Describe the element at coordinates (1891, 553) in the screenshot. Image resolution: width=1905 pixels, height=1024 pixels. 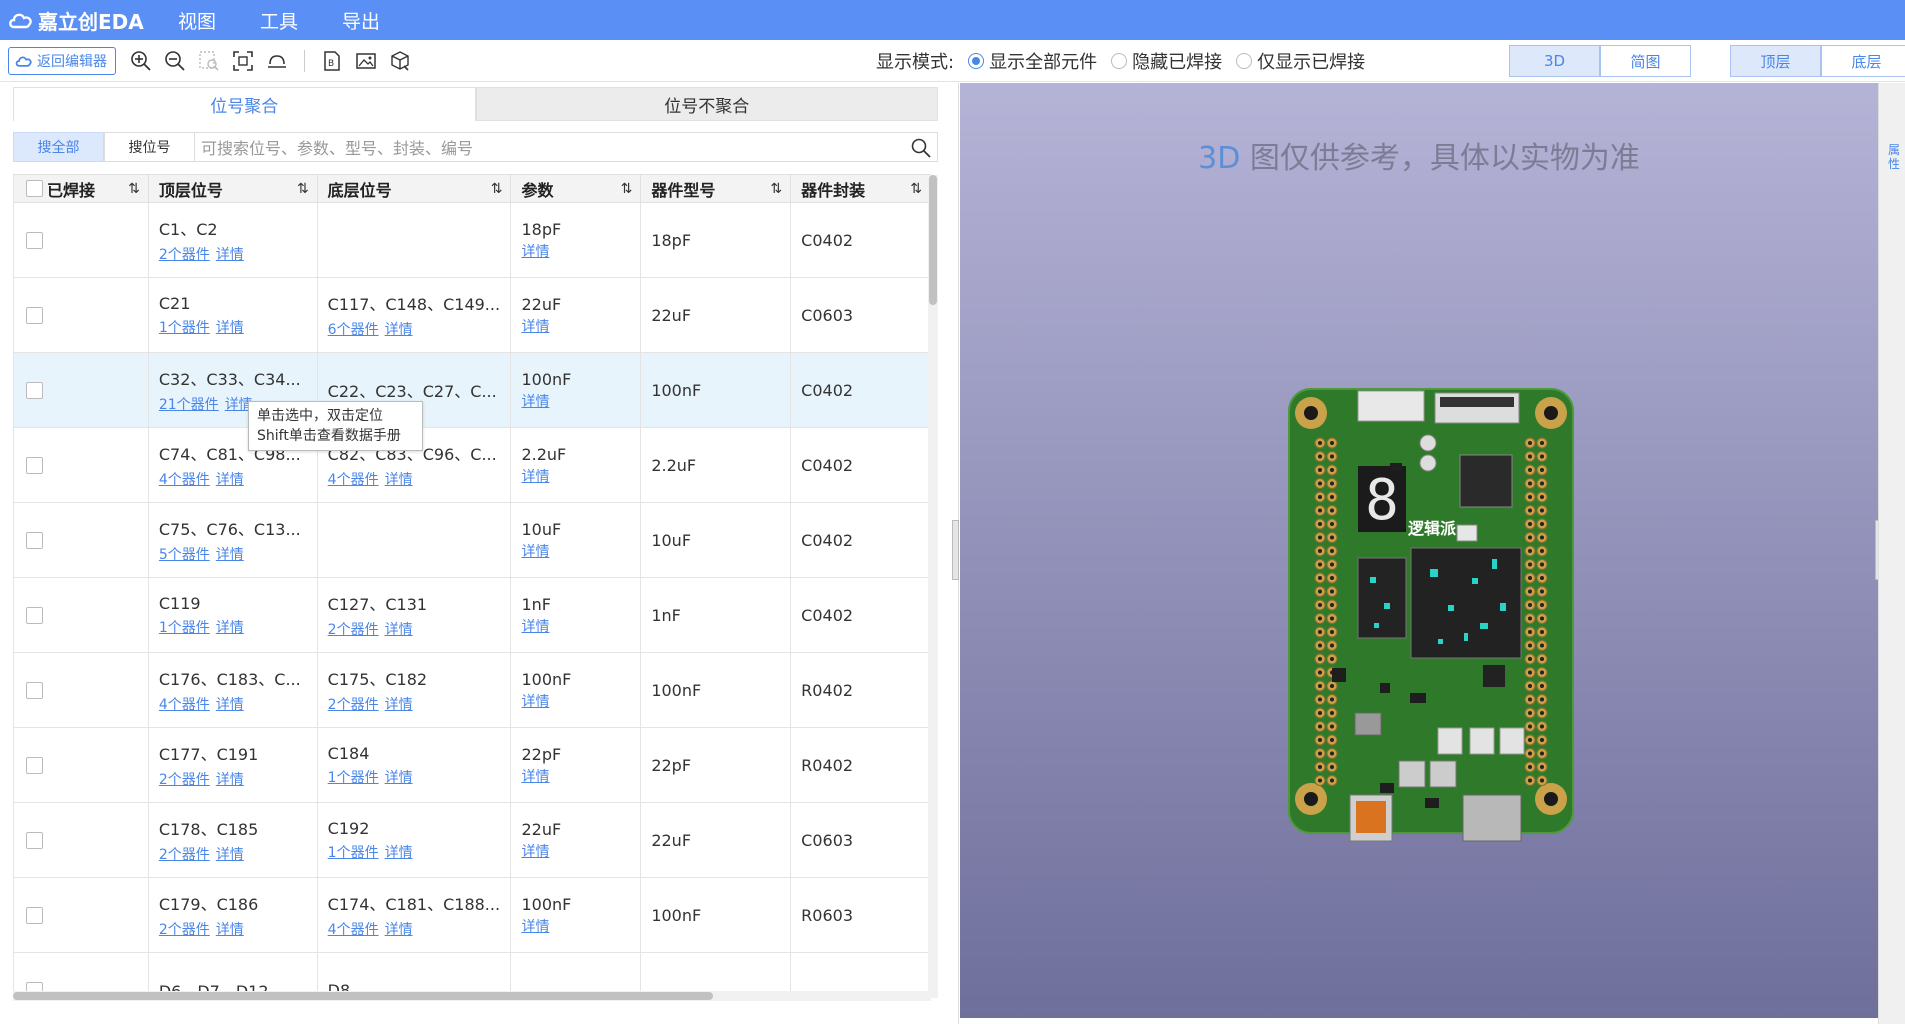
I see `properties-side-panel: 属性` at that location.